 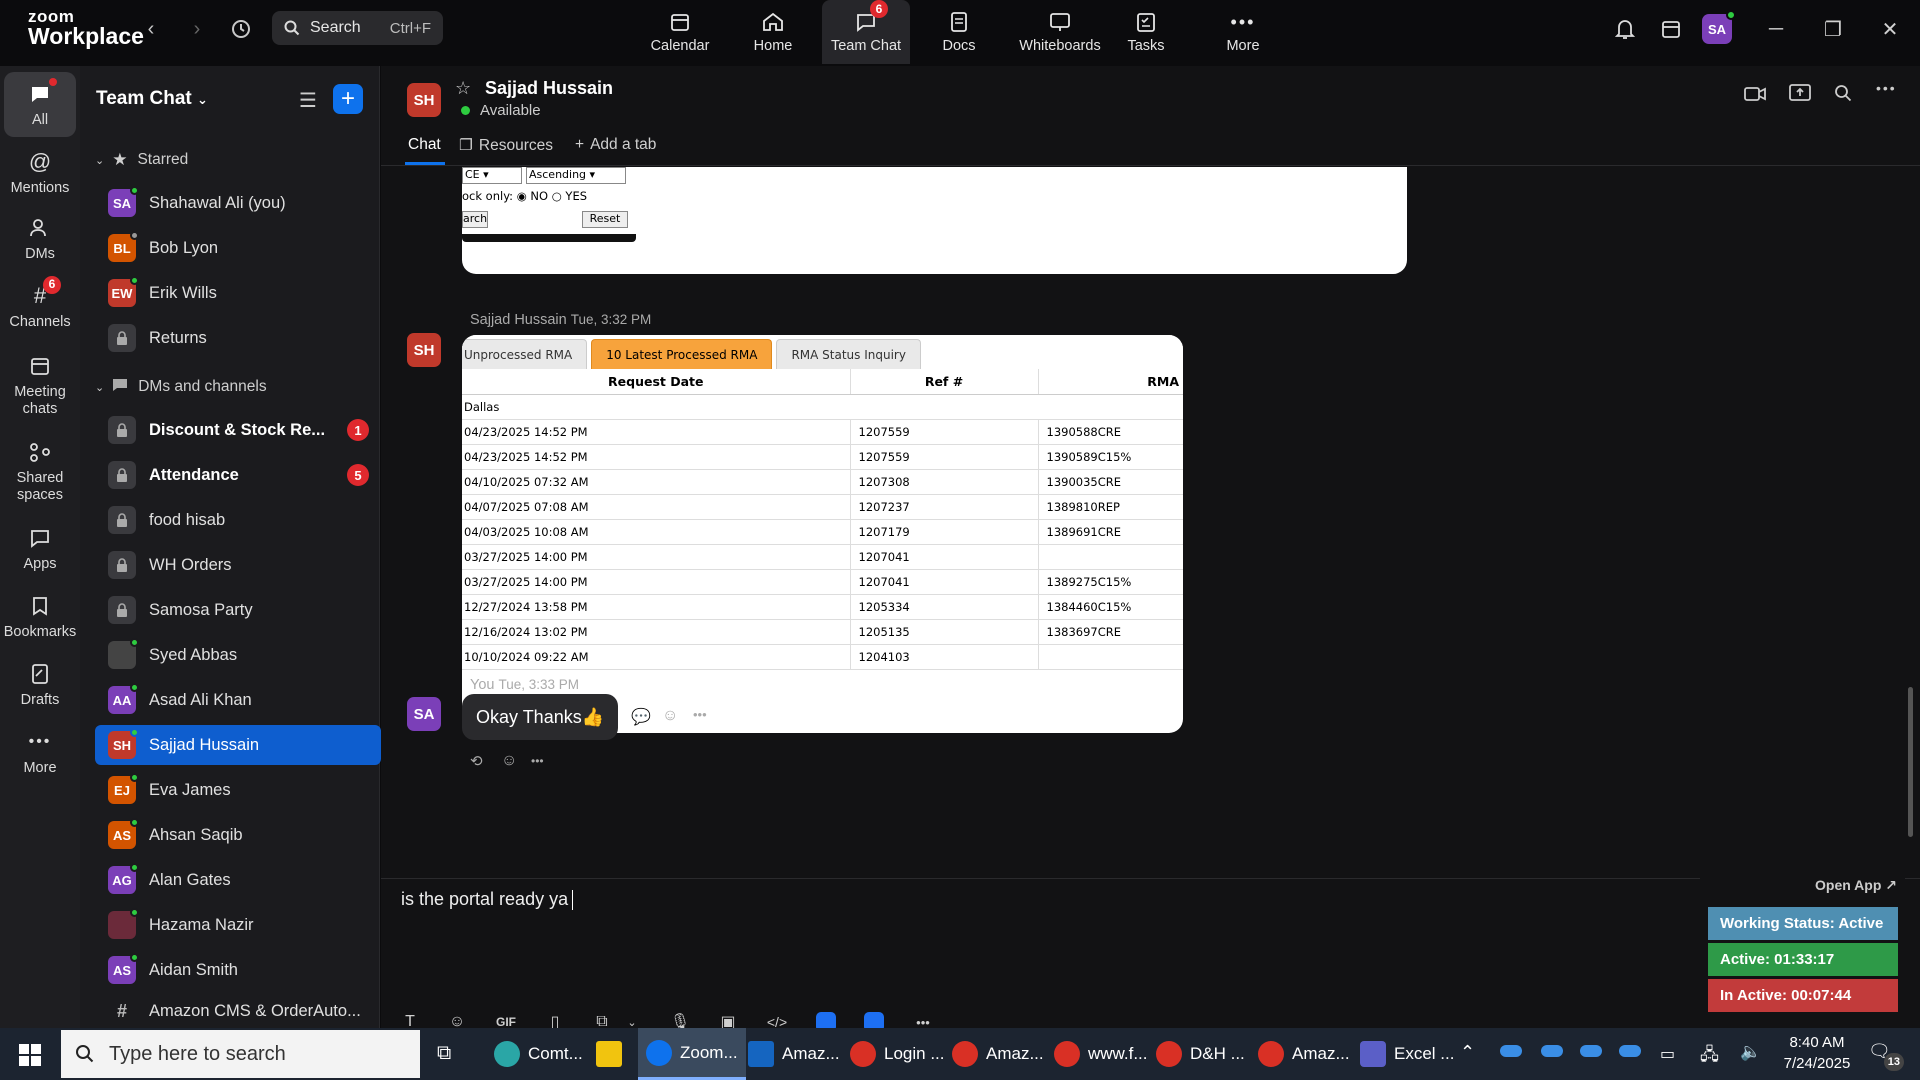 I want to click on sidebar-item-bob-lyon: BL Bob Lyon, so click(x=238, y=248).